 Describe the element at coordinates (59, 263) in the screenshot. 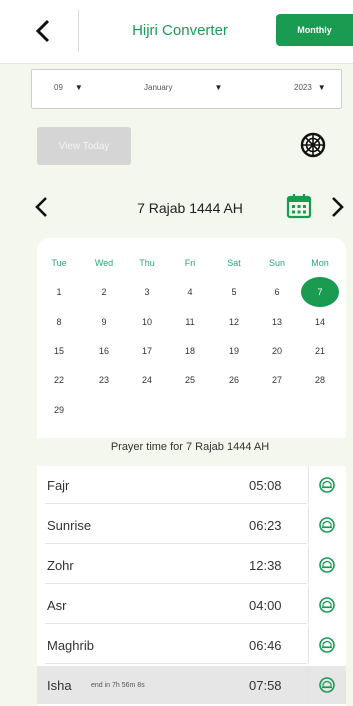

I see `weekday-header: Tue` at that location.